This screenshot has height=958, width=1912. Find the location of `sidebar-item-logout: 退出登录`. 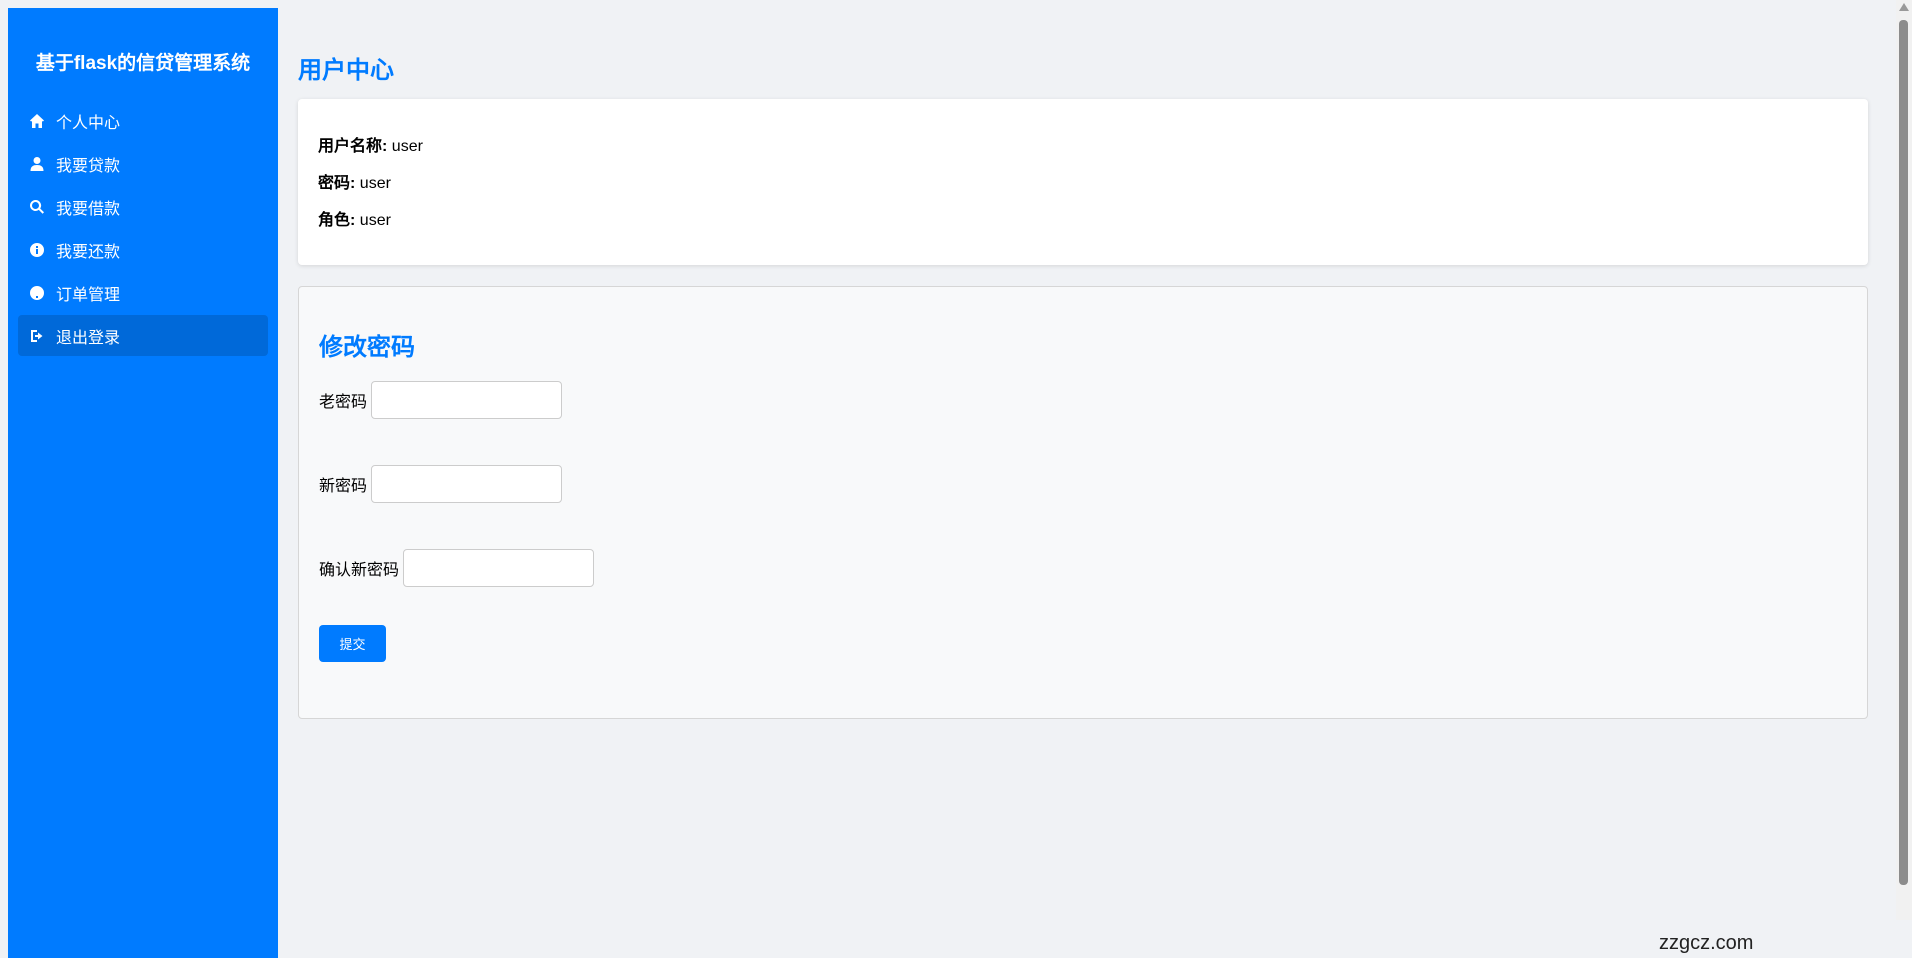

sidebar-item-logout: 退出登录 is located at coordinates (143, 335).